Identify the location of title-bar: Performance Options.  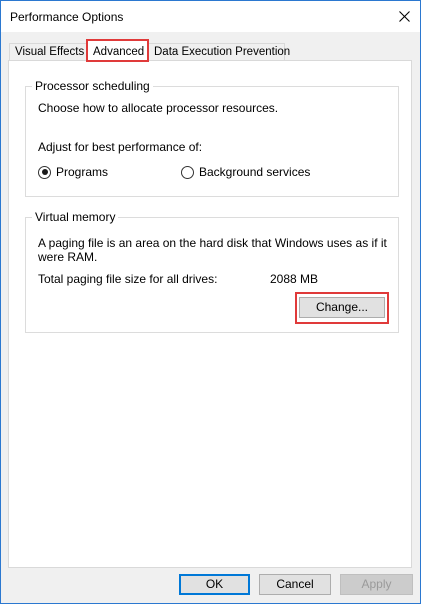
(210, 16).